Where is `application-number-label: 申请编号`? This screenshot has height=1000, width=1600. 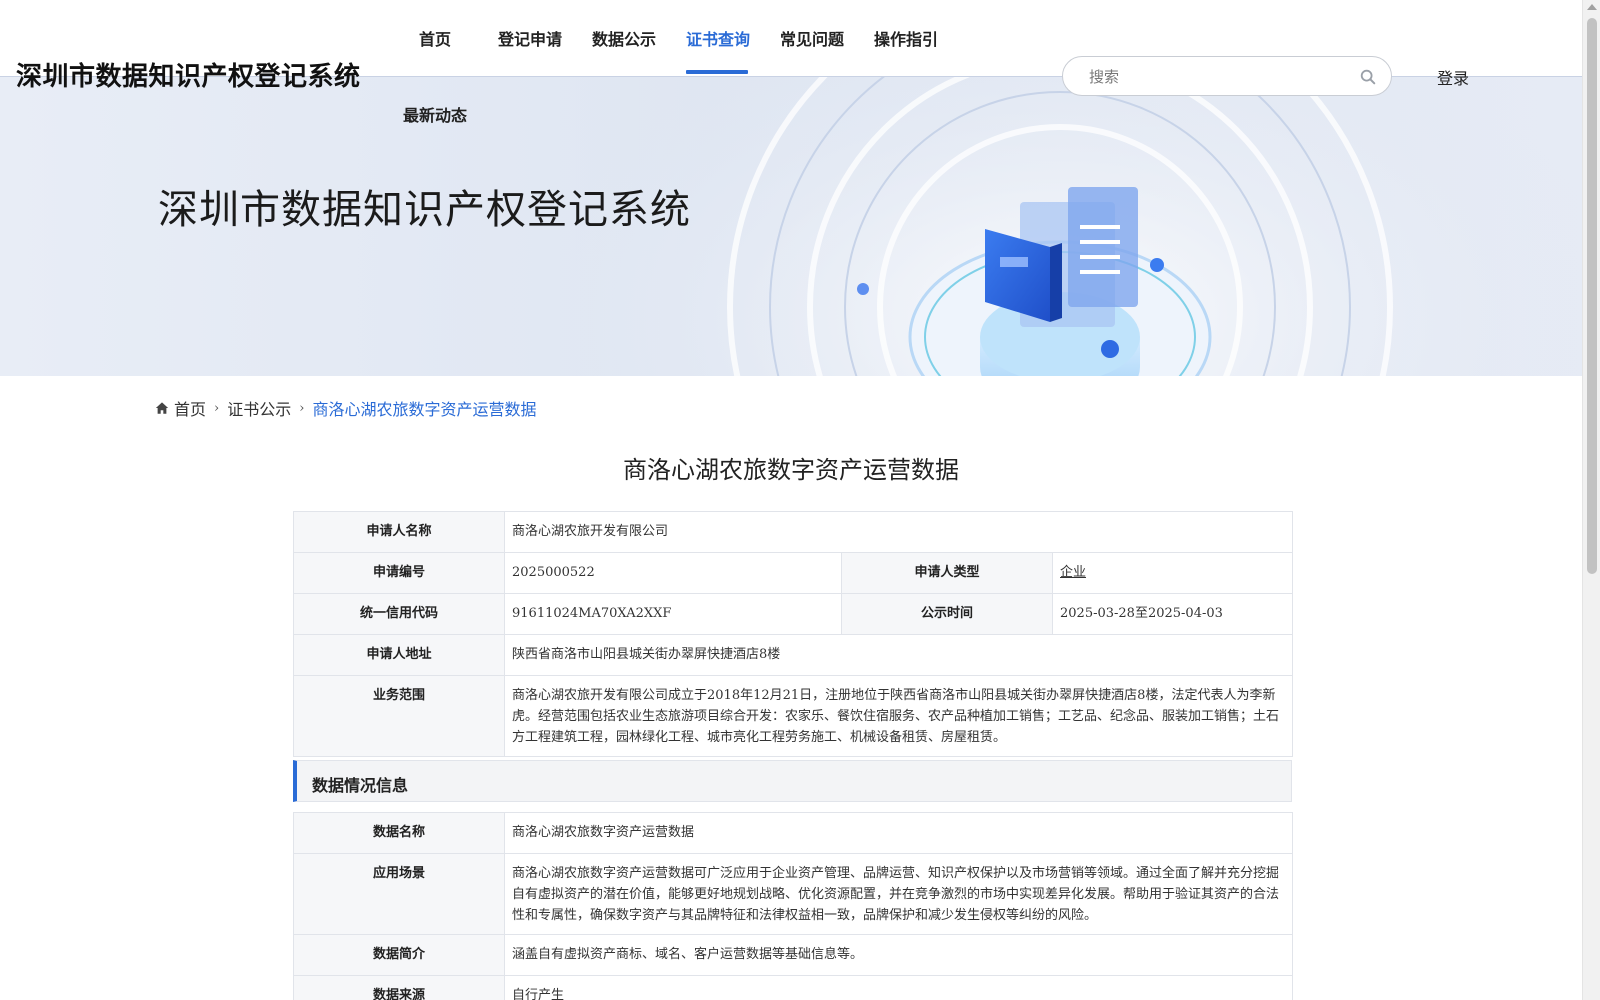 application-number-label: 申请编号 is located at coordinates (399, 573).